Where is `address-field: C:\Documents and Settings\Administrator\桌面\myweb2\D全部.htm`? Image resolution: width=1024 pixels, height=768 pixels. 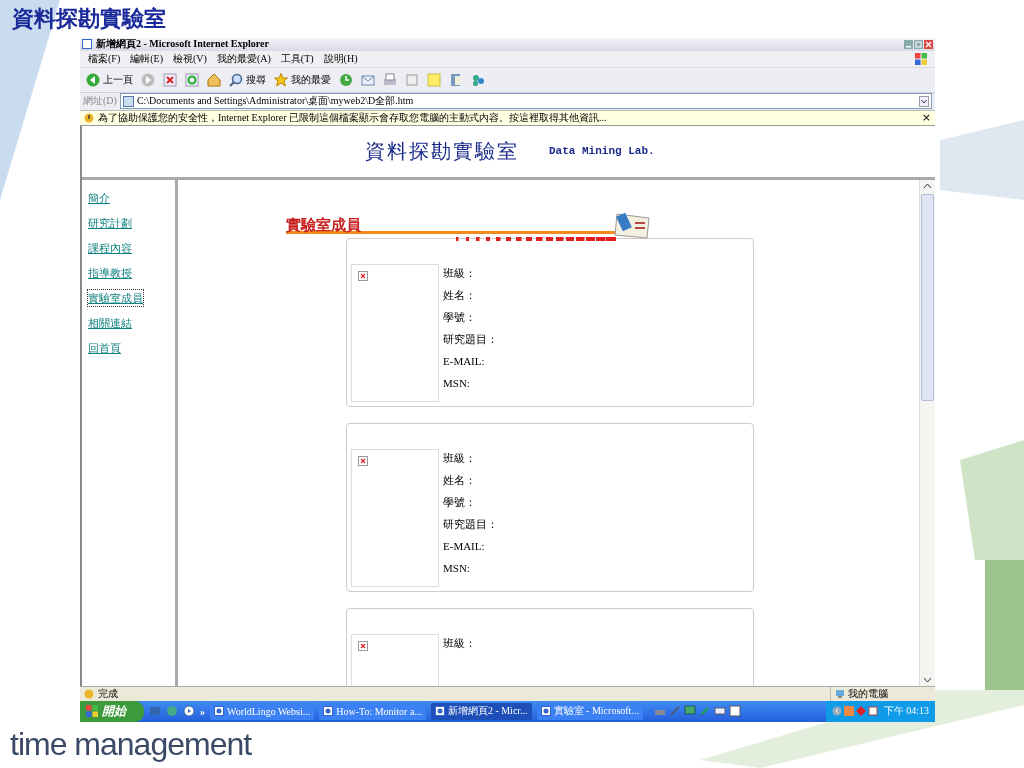
address-field: C:\Documents and Settings\Administrator\桌面\myweb2\D全部.htm is located at coordinates (525, 101).